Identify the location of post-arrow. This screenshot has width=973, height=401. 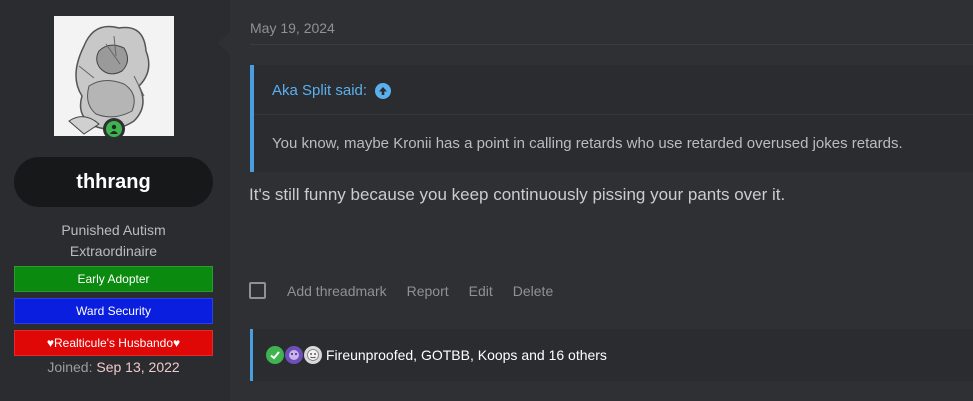
(224, 43).